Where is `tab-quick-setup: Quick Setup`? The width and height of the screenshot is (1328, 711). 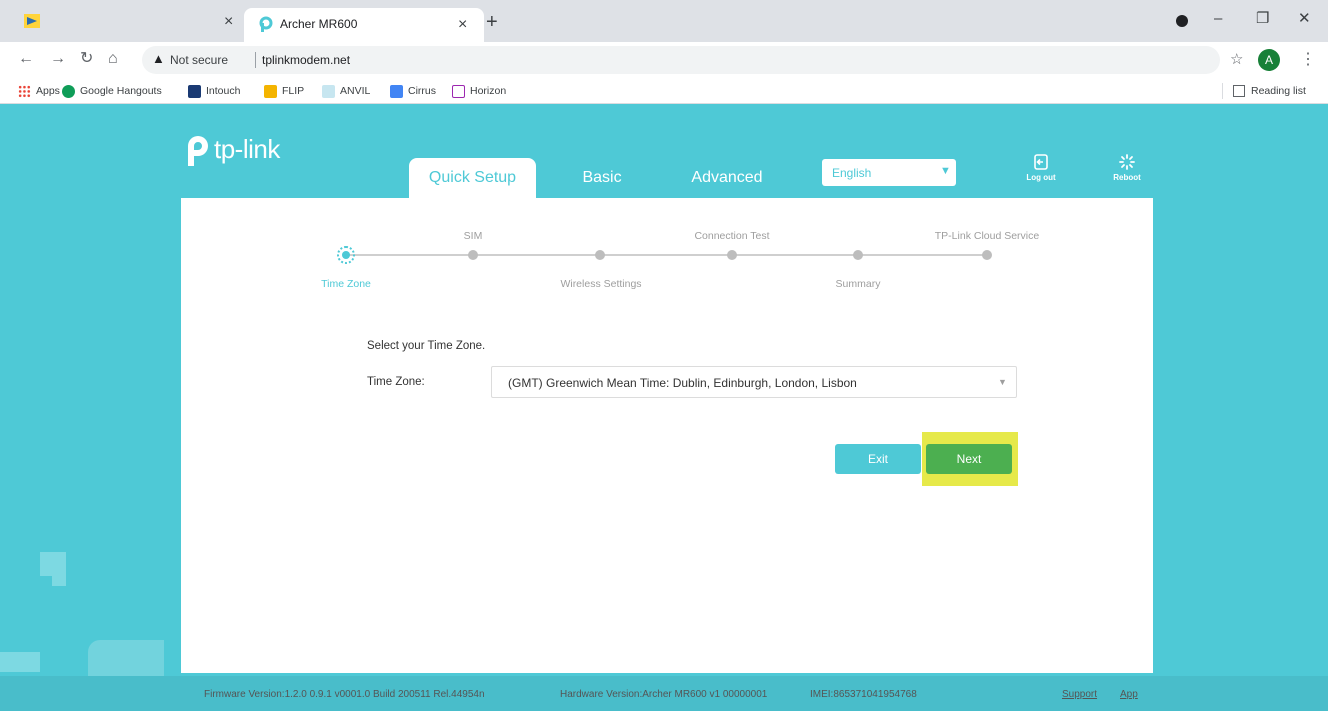 tab-quick-setup: Quick Setup is located at coordinates (472, 178).